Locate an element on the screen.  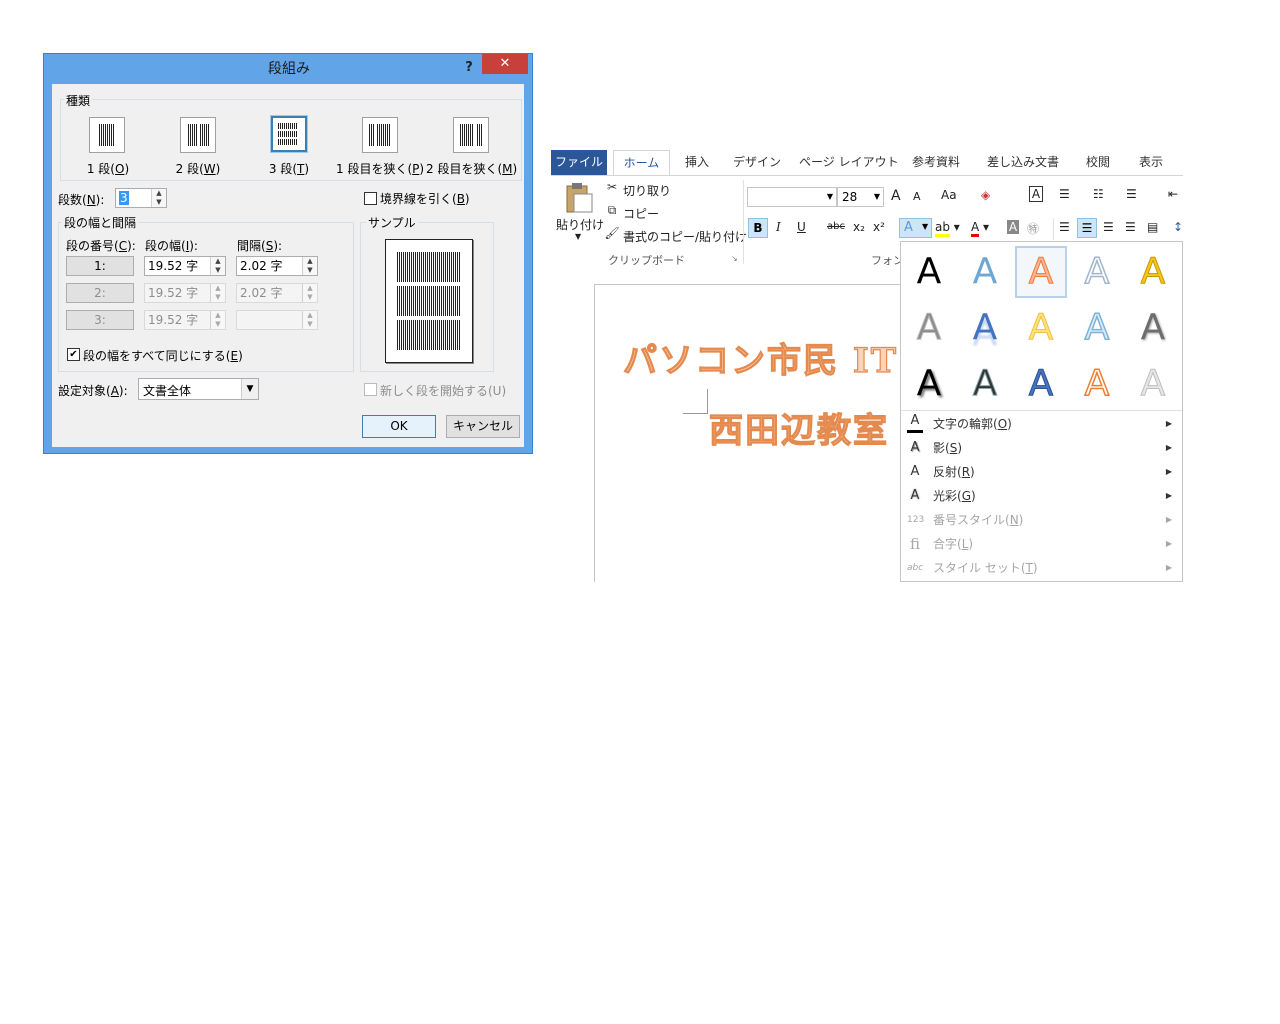
line-between-checkbox is located at coordinates (370, 198).